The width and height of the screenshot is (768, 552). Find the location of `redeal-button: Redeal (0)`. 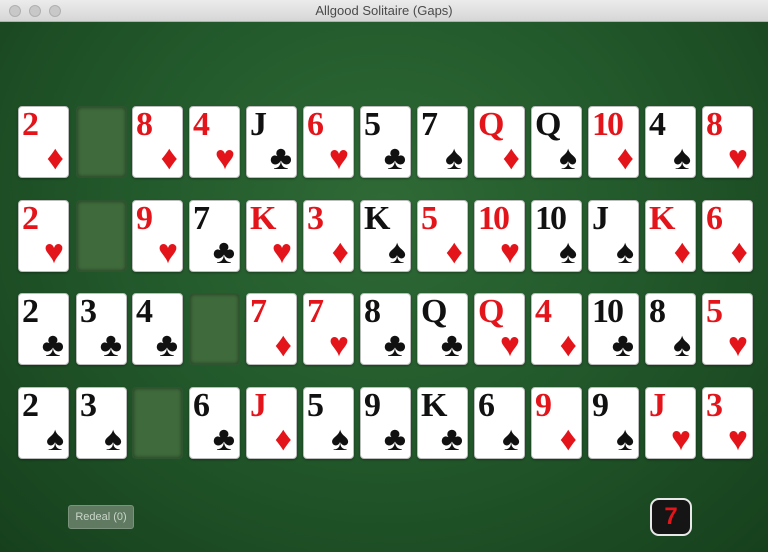

redeal-button: Redeal (0) is located at coordinates (101, 517).